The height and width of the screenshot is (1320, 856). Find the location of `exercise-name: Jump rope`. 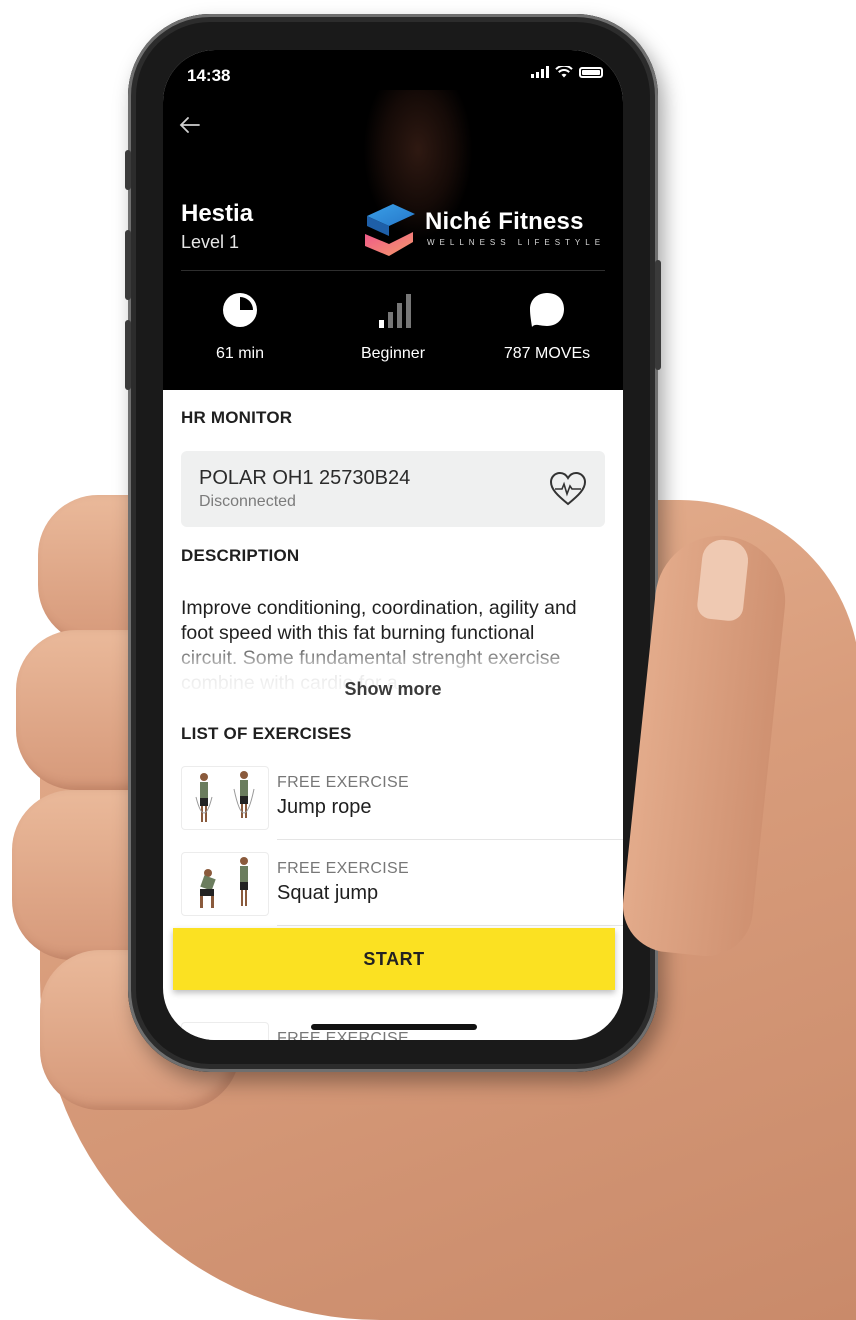

exercise-name: Jump rope is located at coordinates (324, 807).